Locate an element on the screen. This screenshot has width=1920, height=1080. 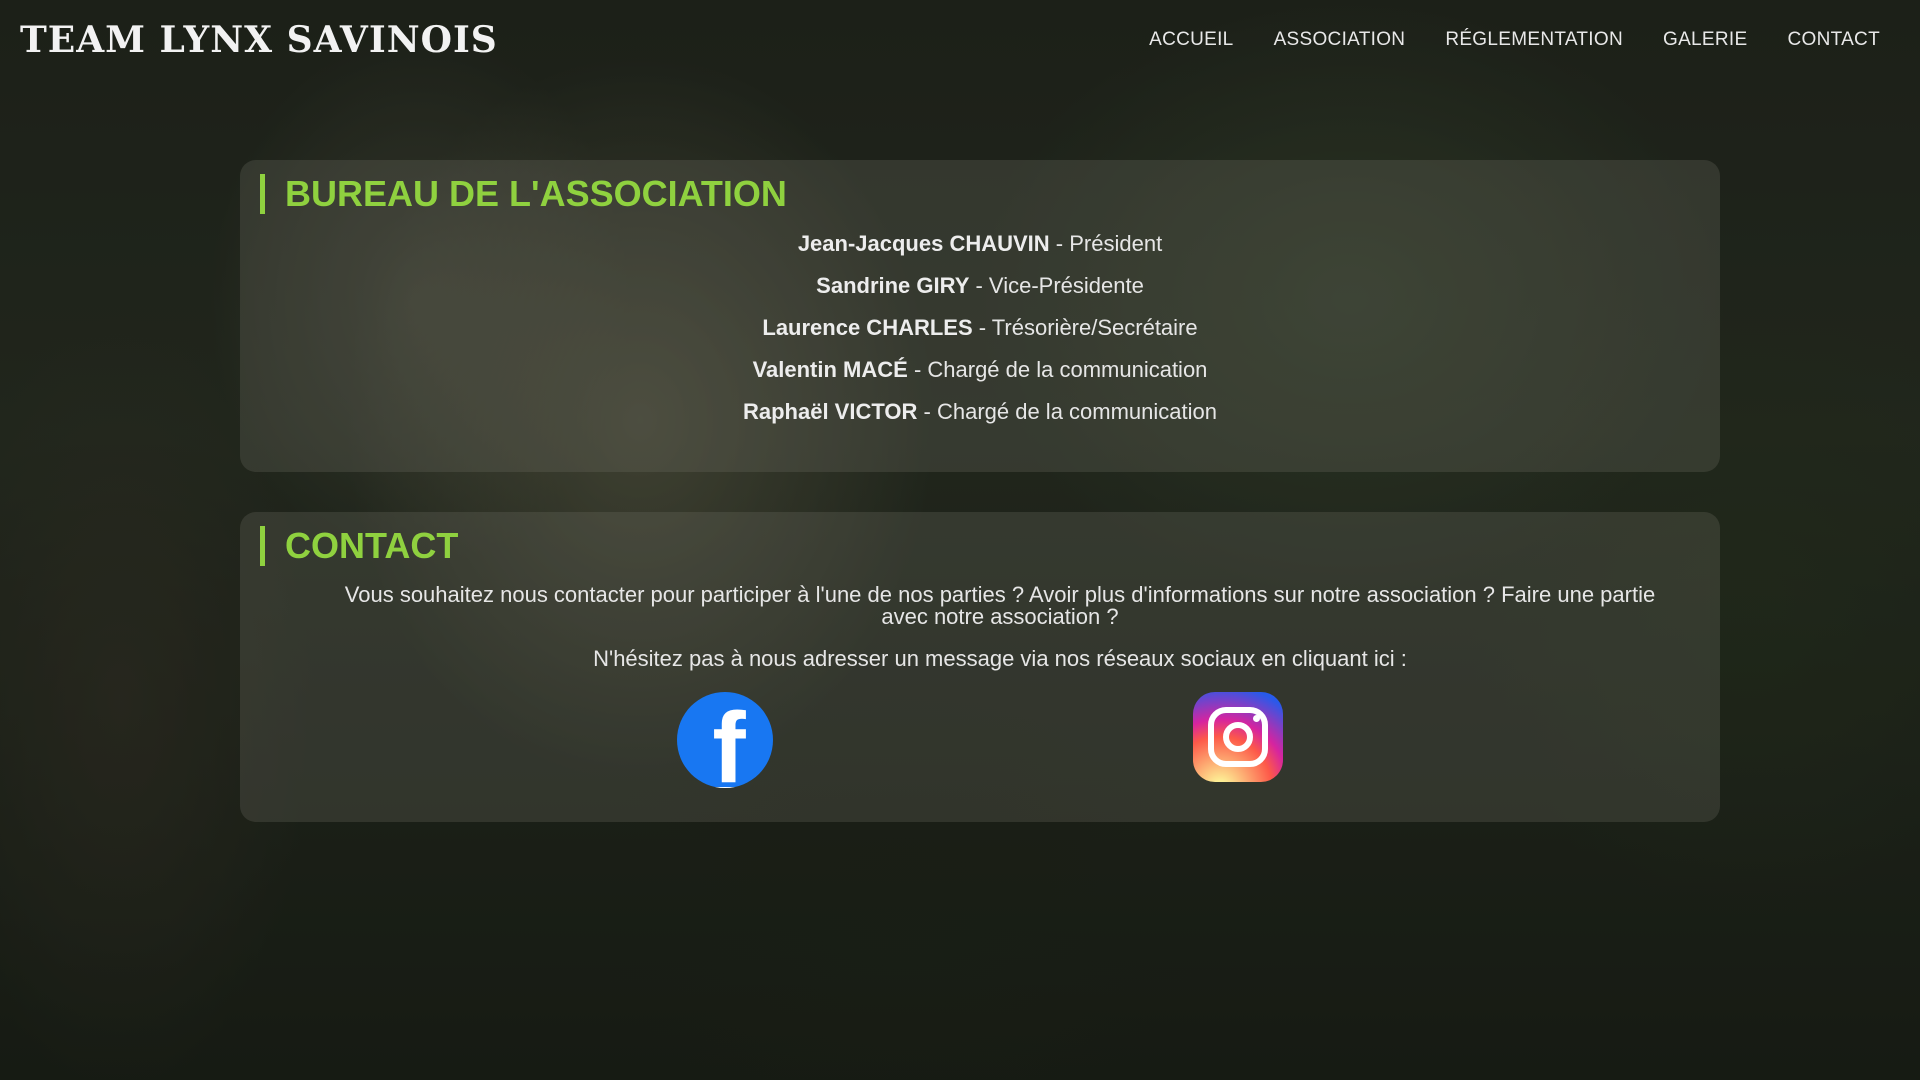
nav-contact: CONTACT is located at coordinates (1833, 40).